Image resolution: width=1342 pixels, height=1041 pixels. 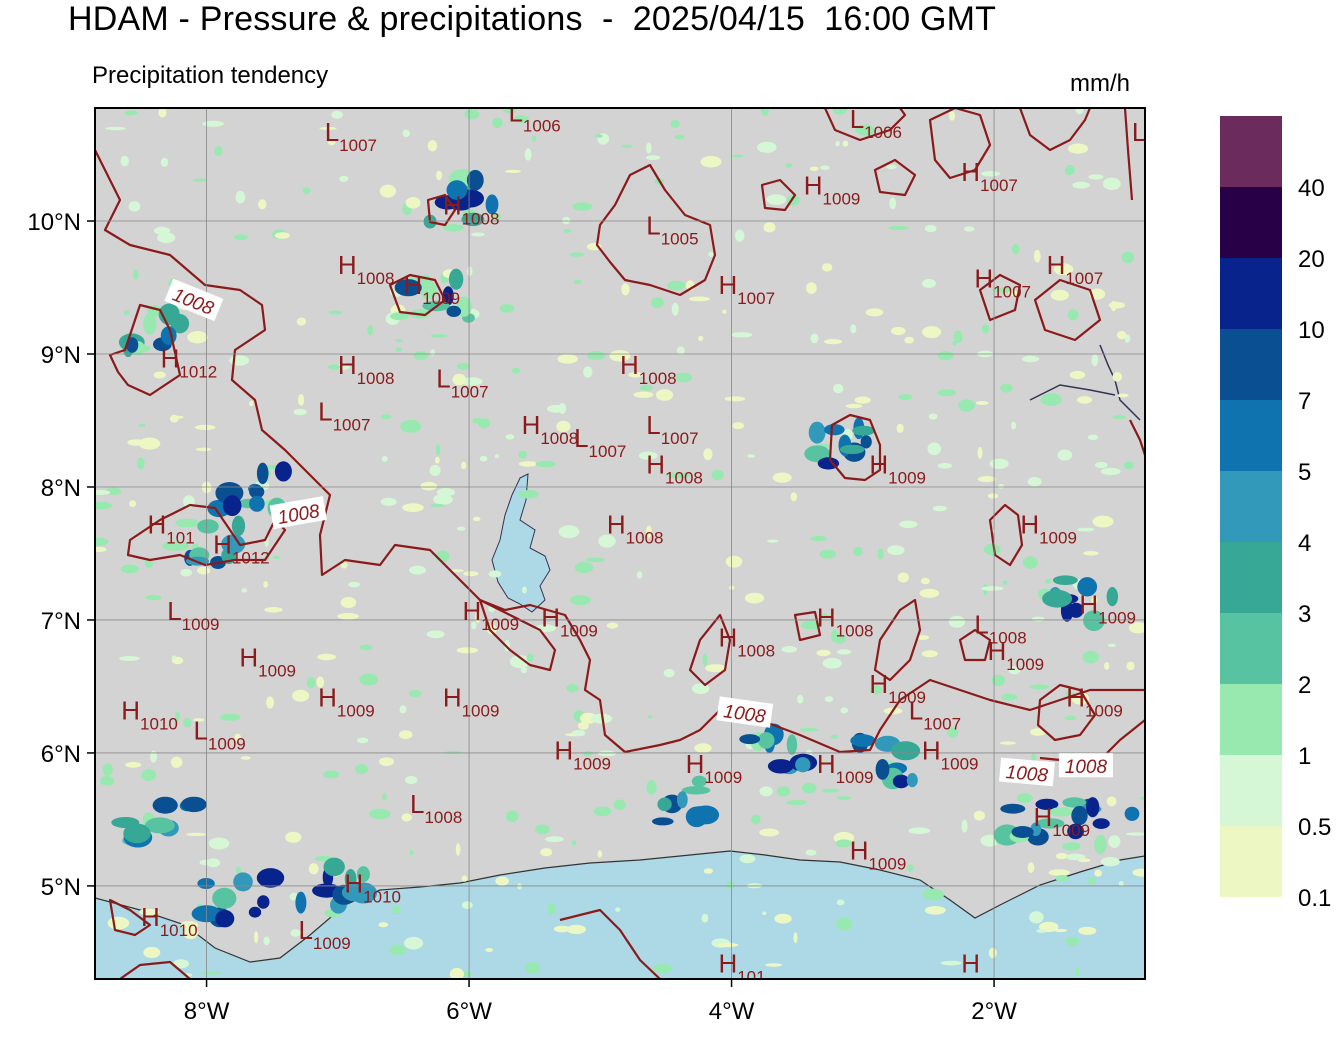 What do you see at coordinates (1027, 774) in the screenshot?
I see `svg-text: 1008` at bounding box center [1027, 774].